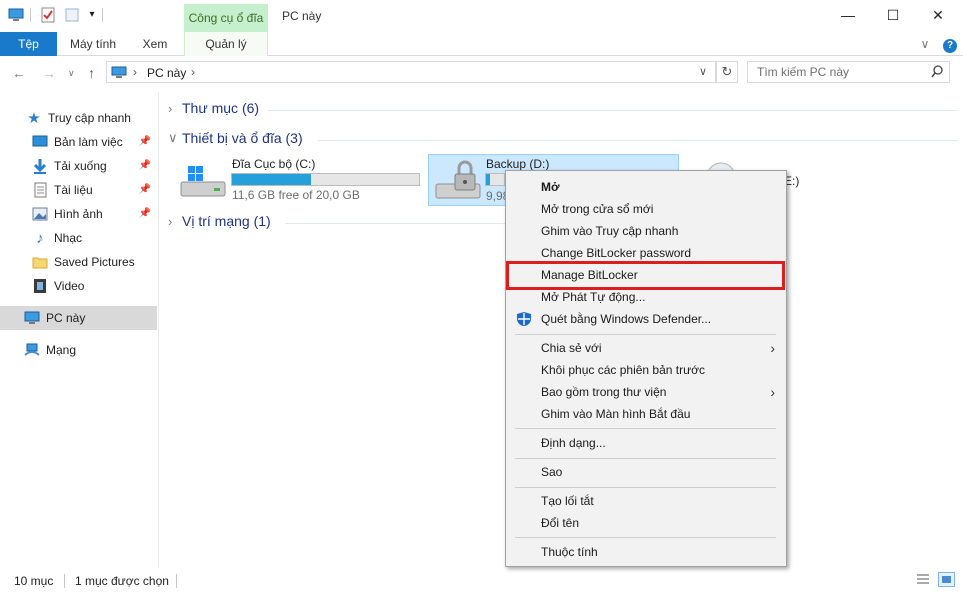 This screenshot has width=963, height=593. Describe the element at coordinates (552, 472) in the screenshot. I see `menu-item-label: Sao` at that location.